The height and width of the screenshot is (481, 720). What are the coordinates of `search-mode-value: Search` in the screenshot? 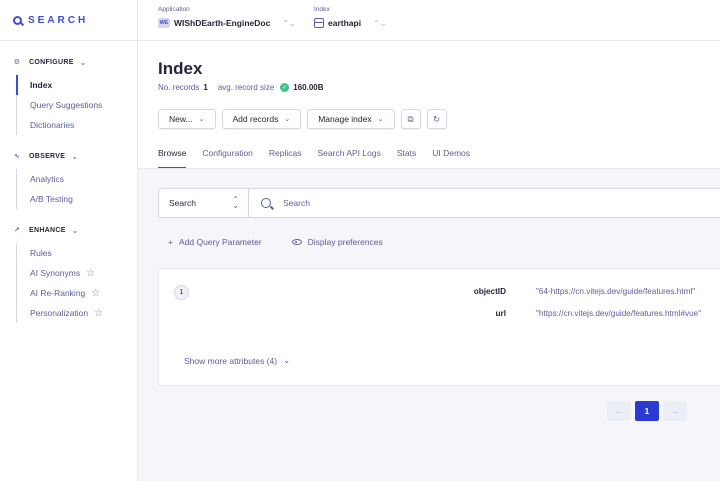 It's located at (182, 203).